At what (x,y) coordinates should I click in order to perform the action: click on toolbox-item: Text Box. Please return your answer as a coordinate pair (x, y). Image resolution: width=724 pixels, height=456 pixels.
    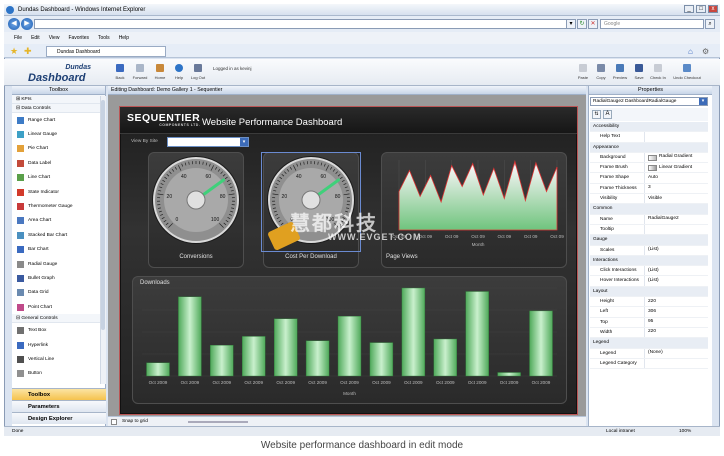
    Looking at the image, I should click on (58, 330).